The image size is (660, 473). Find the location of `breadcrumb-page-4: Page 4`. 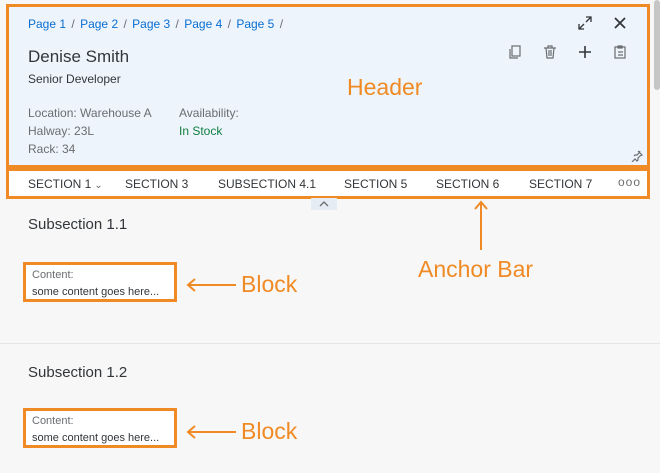

breadcrumb-page-4: Page 4 is located at coordinates (203, 24).